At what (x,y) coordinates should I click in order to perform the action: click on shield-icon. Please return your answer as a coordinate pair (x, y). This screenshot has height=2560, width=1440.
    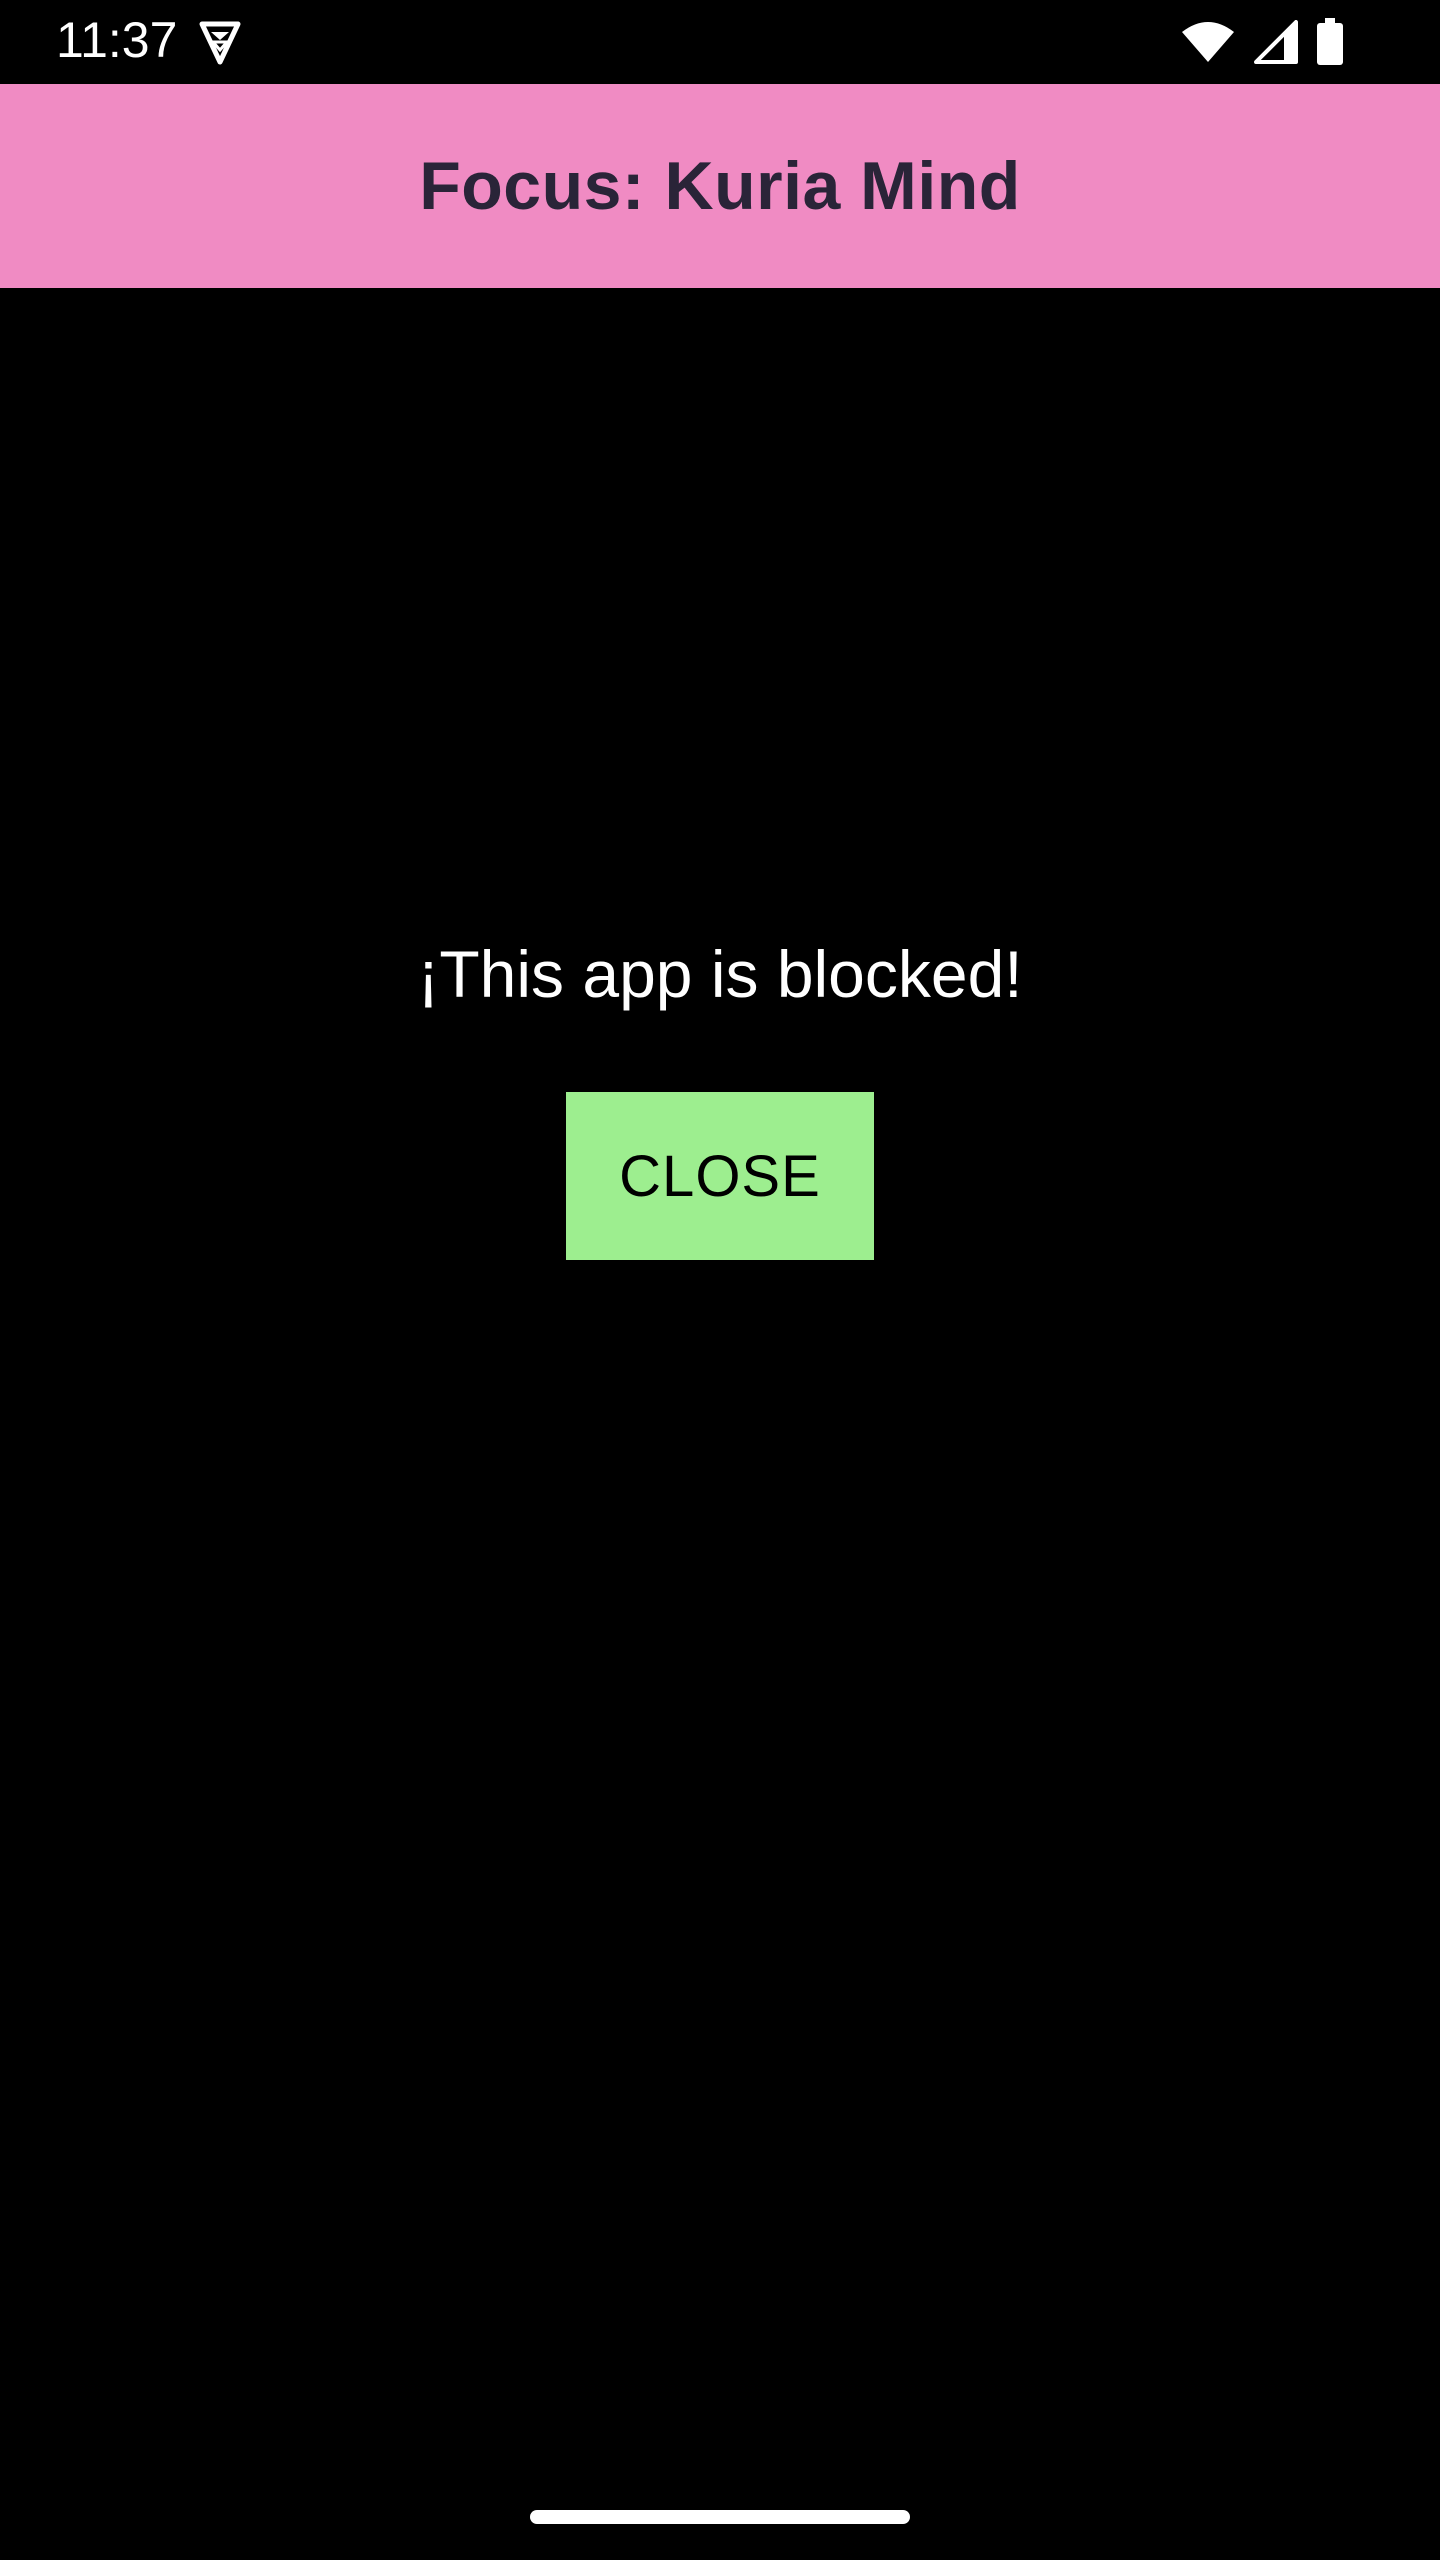
    Looking at the image, I should click on (220, 42).